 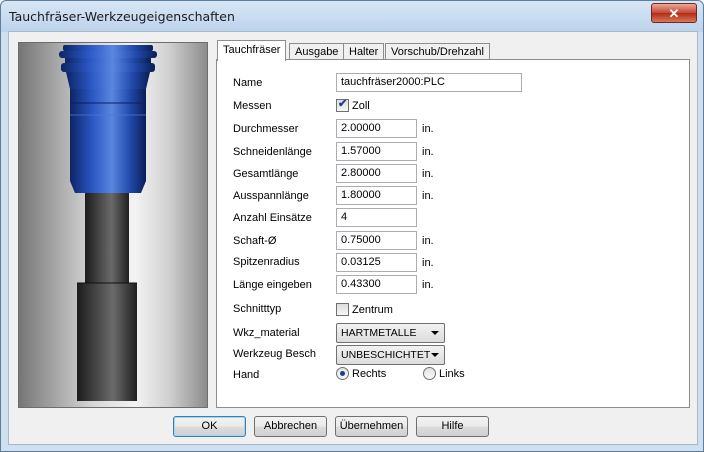 What do you see at coordinates (428, 152) in the screenshot?
I see `schneidenlaenge-unit: in.` at bounding box center [428, 152].